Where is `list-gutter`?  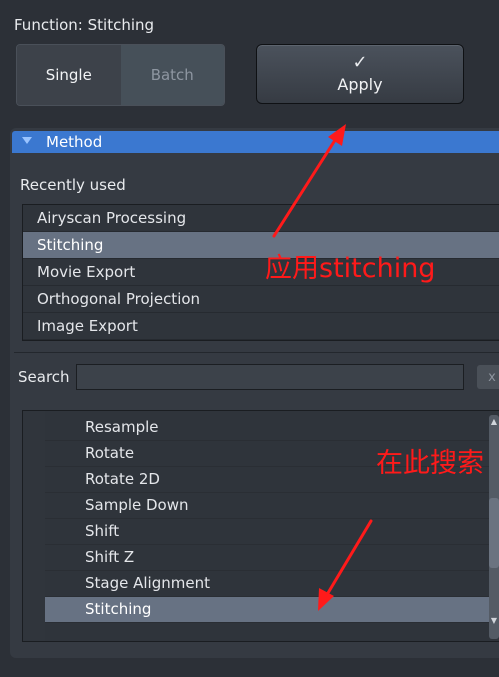
list-gutter is located at coordinates (34, 526).